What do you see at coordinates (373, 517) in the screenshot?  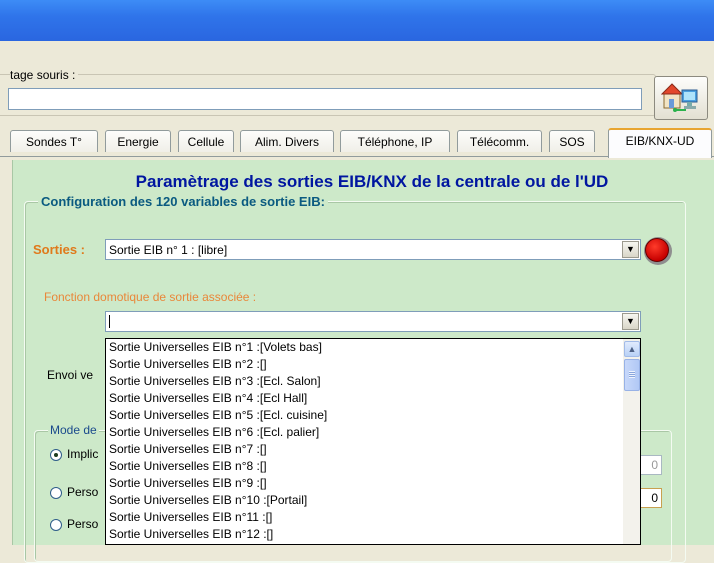 I see `list-item: Sortie Universelles EIB n°11 :[]` at bounding box center [373, 517].